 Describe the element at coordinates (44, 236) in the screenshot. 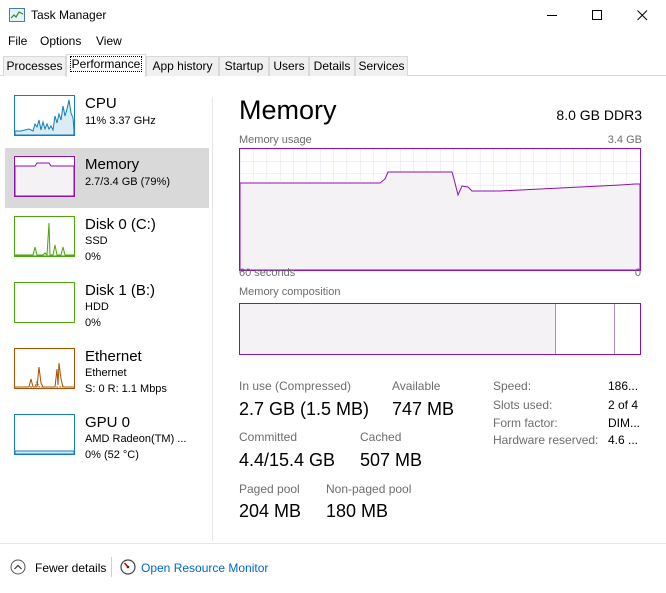

I see `disk-0-thumbnail-graph` at that location.